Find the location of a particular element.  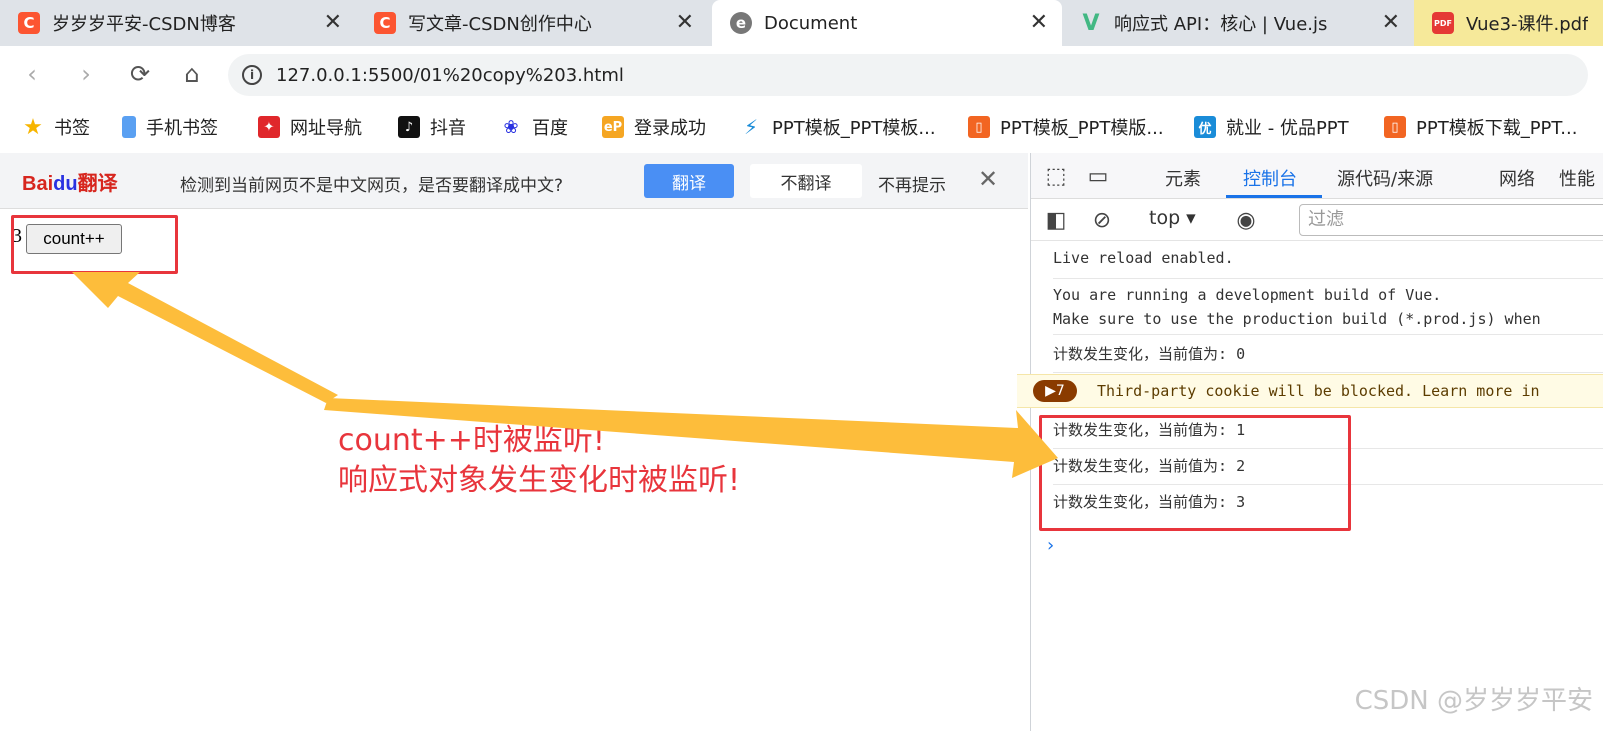

watermark: CSDN @岁岁岁平安 is located at coordinates (1473, 701).